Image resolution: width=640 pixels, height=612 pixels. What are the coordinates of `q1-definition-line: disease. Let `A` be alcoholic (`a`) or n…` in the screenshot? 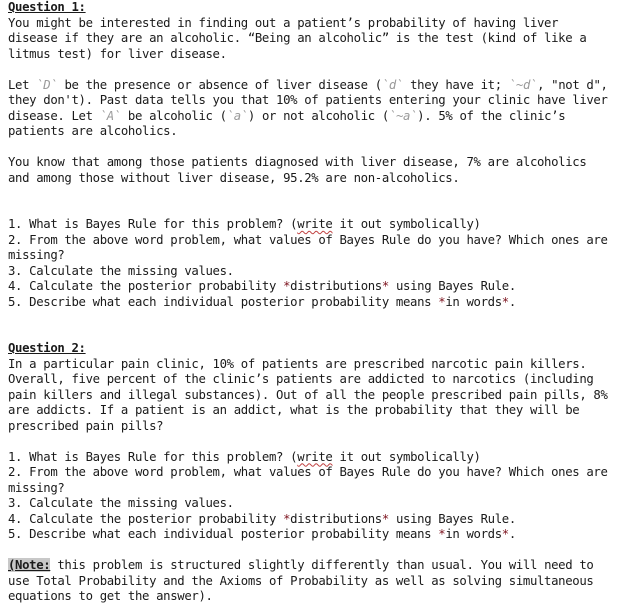 It's located at (323, 117).